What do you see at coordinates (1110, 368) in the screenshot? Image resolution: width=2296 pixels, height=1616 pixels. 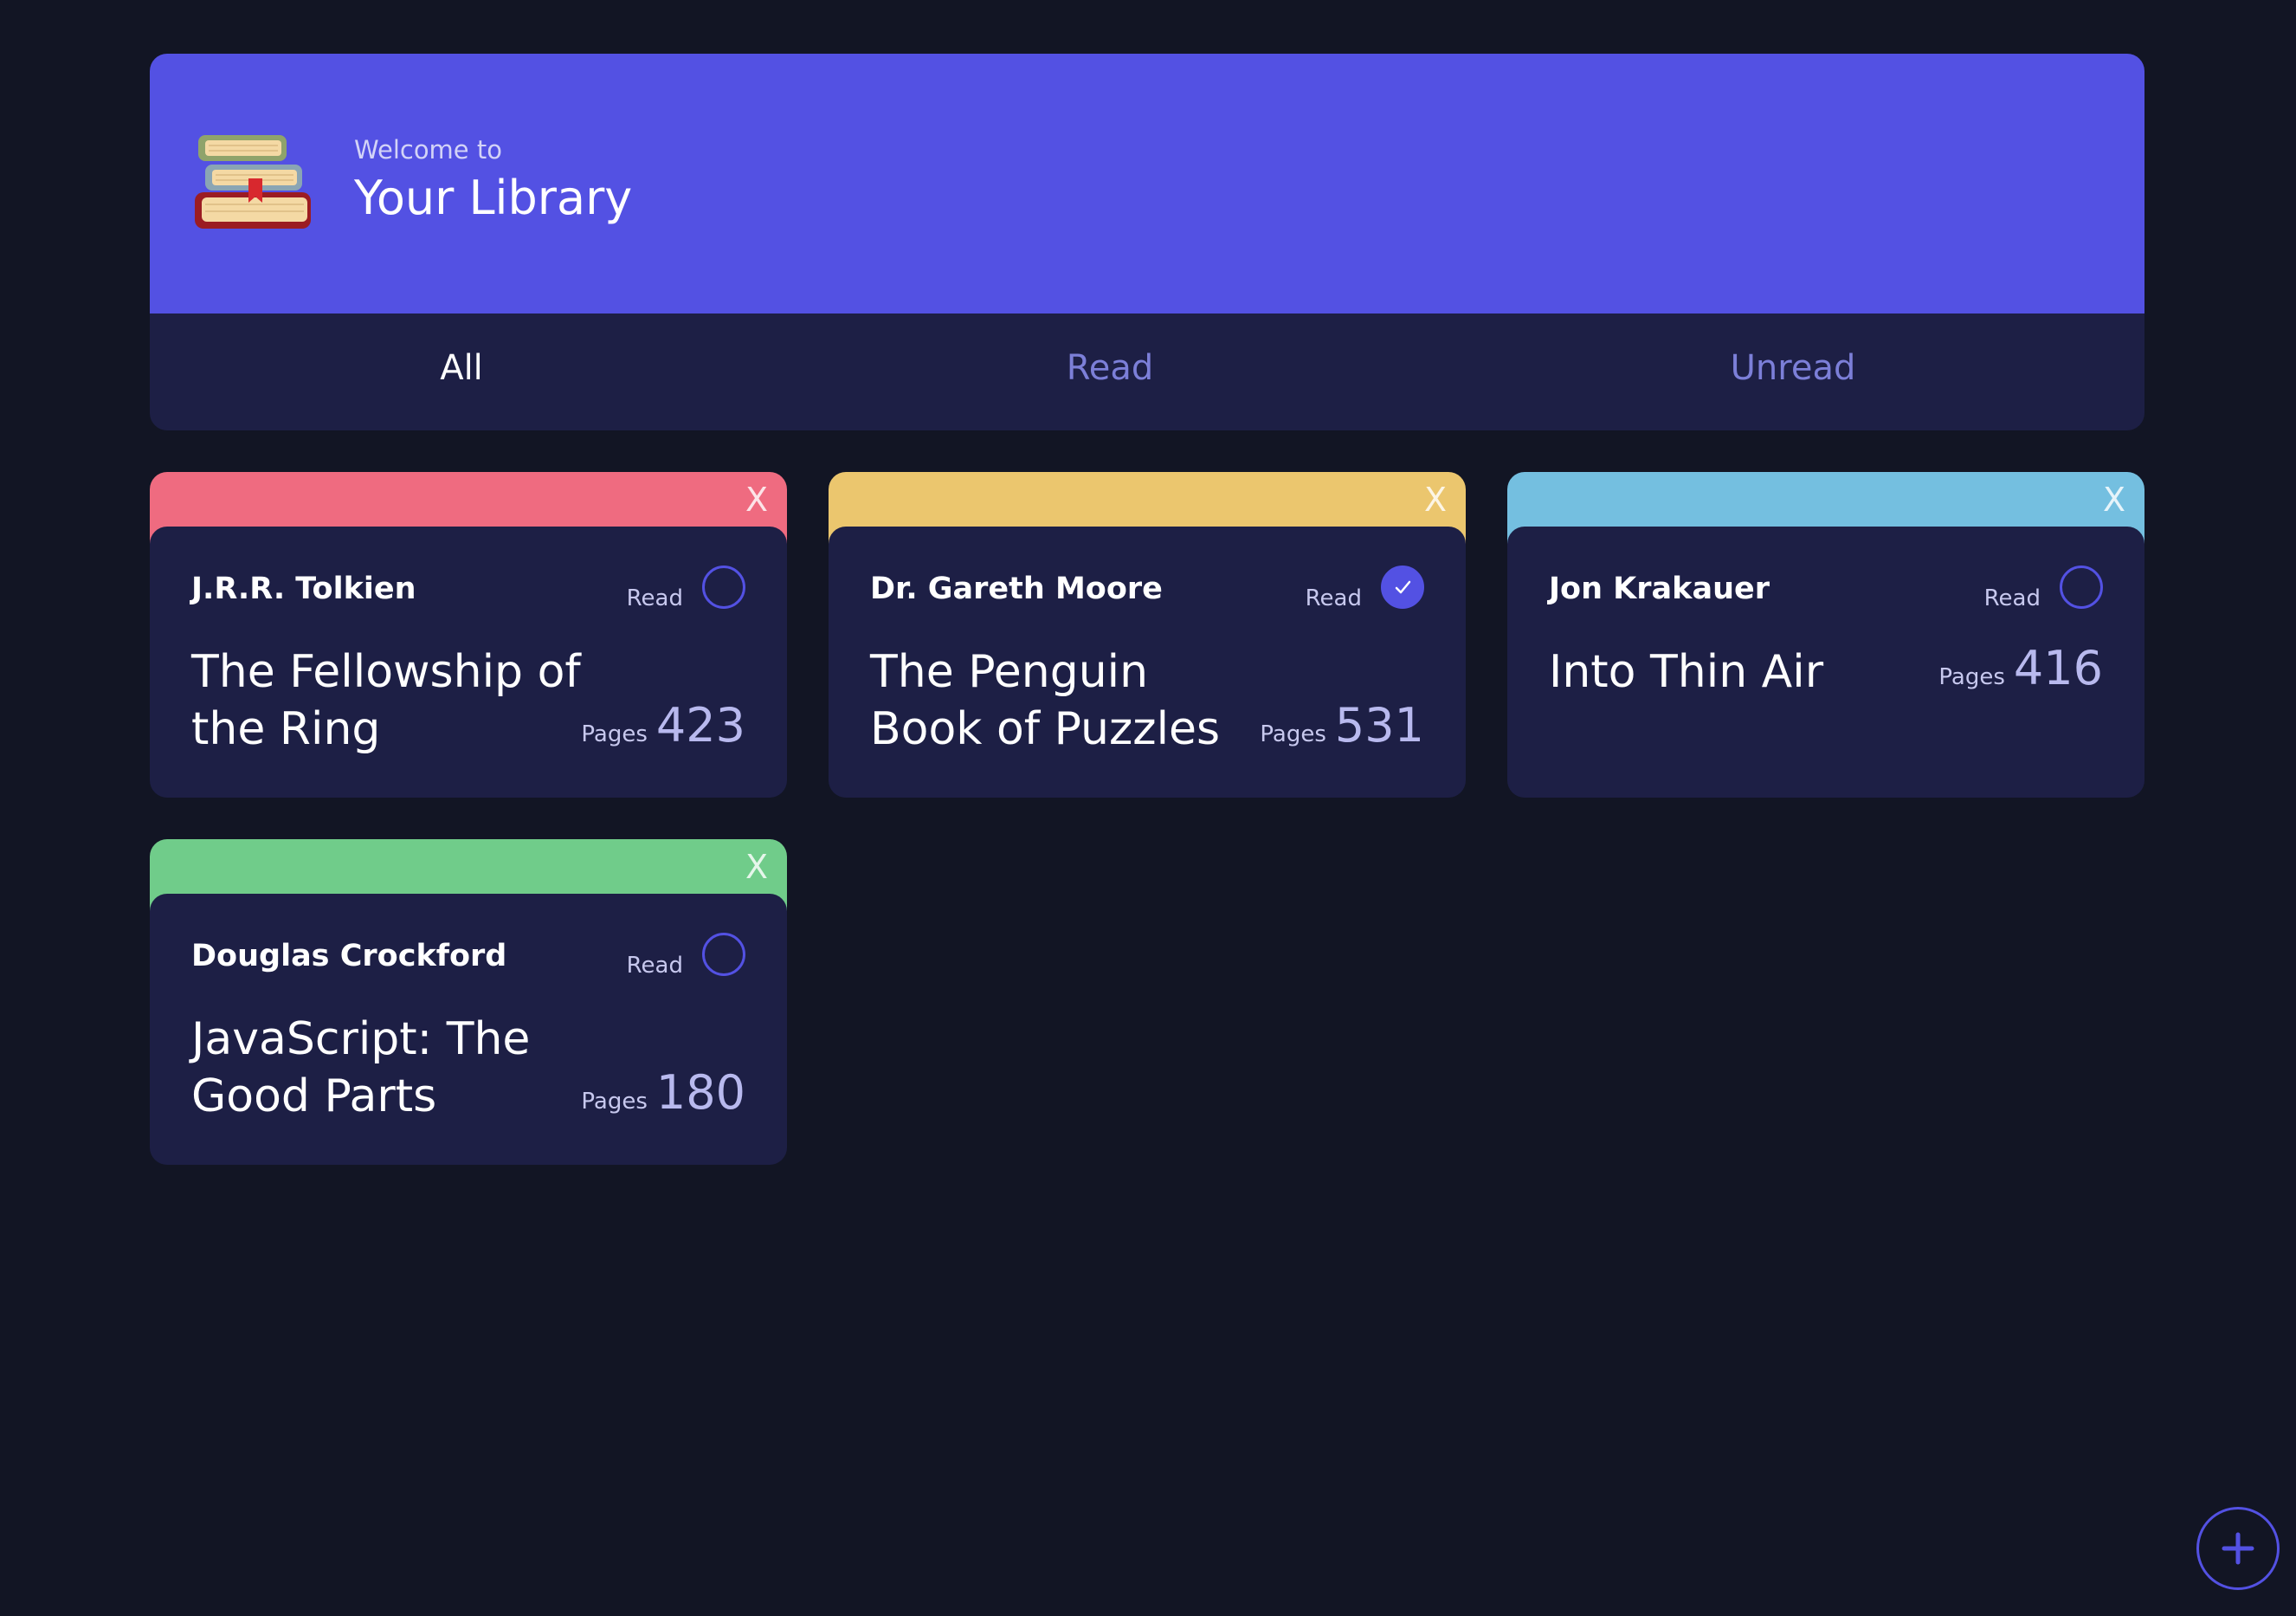 I see `tab-read: Read` at bounding box center [1110, 368].